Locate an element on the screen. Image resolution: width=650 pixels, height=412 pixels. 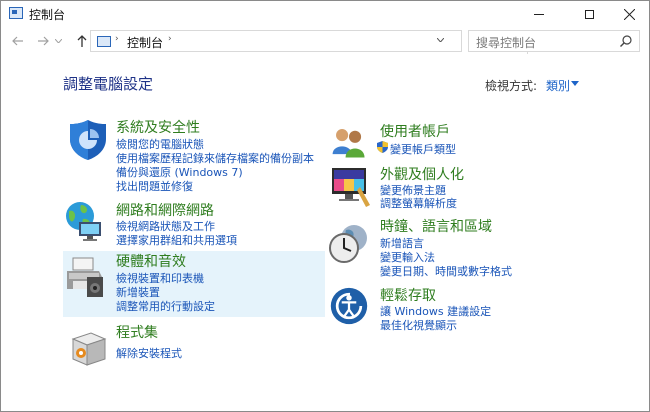
address-dropdown-button is located at coordinates (440, 39).